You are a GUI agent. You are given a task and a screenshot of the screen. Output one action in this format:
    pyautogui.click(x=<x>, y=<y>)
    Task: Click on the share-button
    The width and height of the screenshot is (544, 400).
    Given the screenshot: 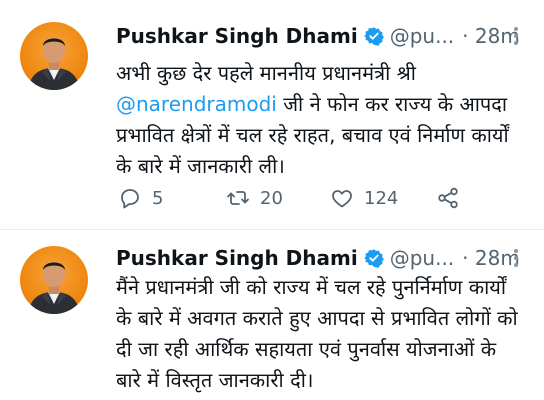 What is the action you would take?
    pyautogui.click(x=448, y=198)
    